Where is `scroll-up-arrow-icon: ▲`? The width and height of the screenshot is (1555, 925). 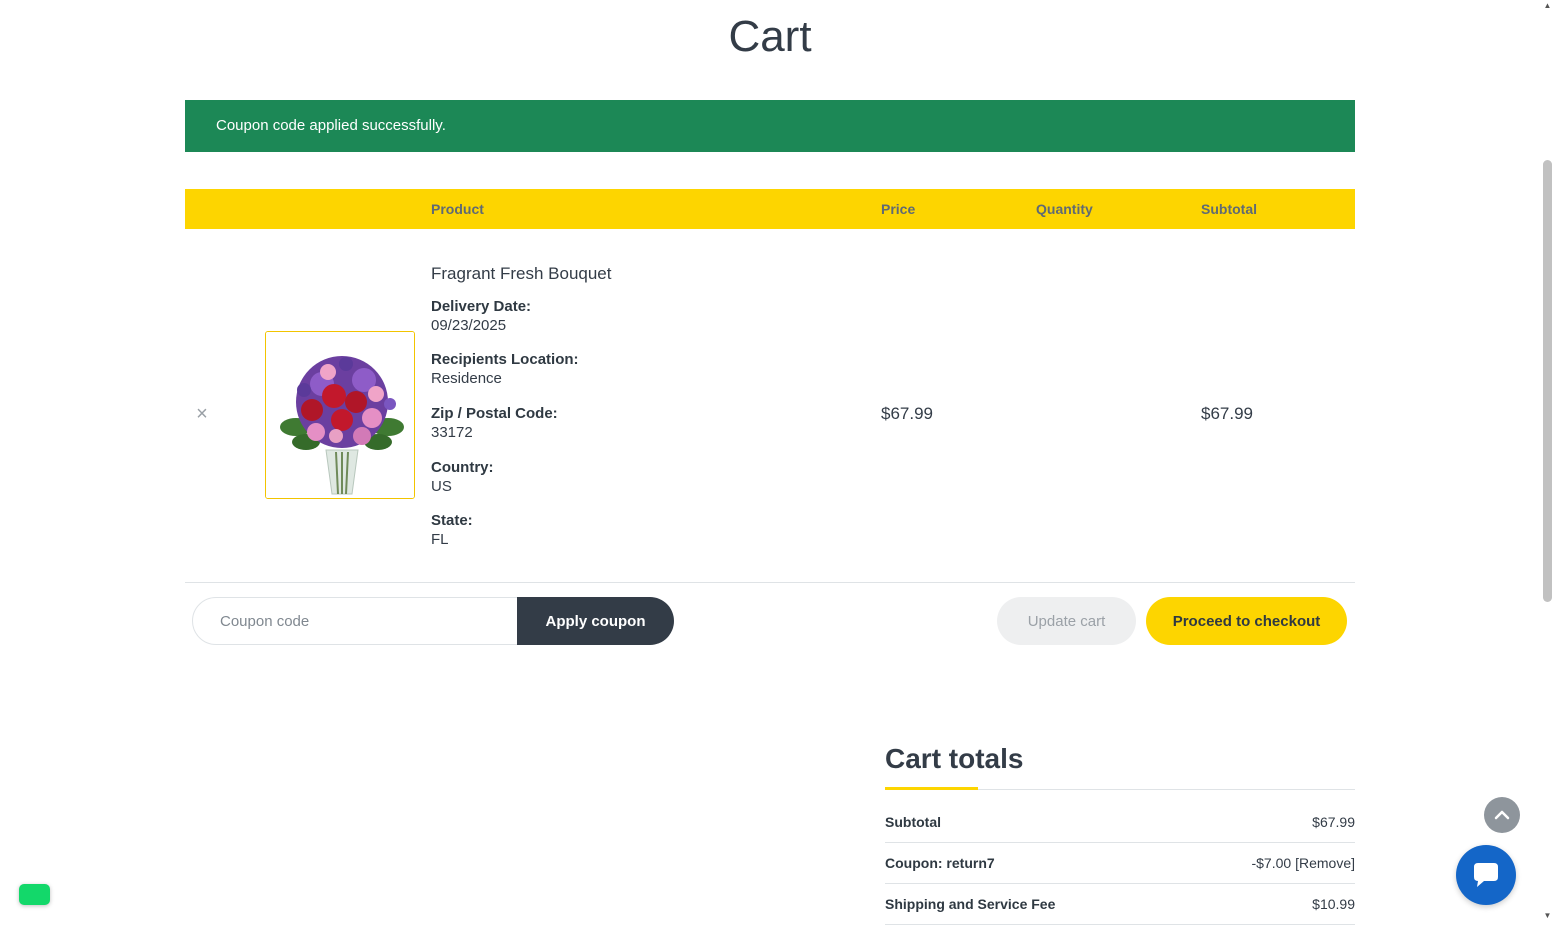 scroll-up-arrow-icon: ▲ is located at coordinates (1547, 6).